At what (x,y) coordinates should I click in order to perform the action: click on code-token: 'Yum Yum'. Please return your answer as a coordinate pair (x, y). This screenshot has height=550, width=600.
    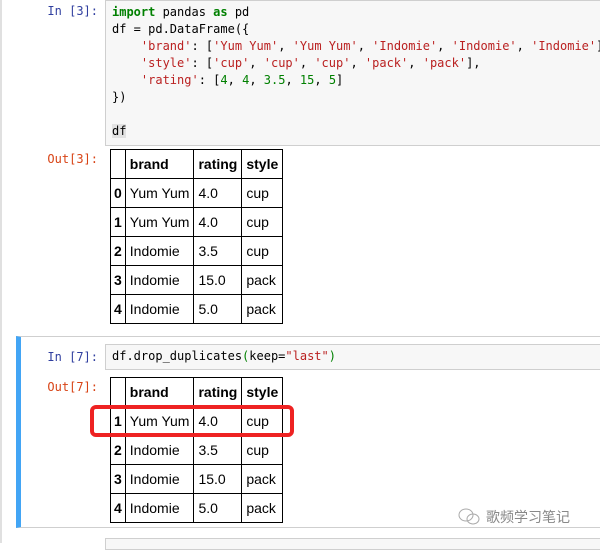
    Looking at the image, I should click on (325, 46).